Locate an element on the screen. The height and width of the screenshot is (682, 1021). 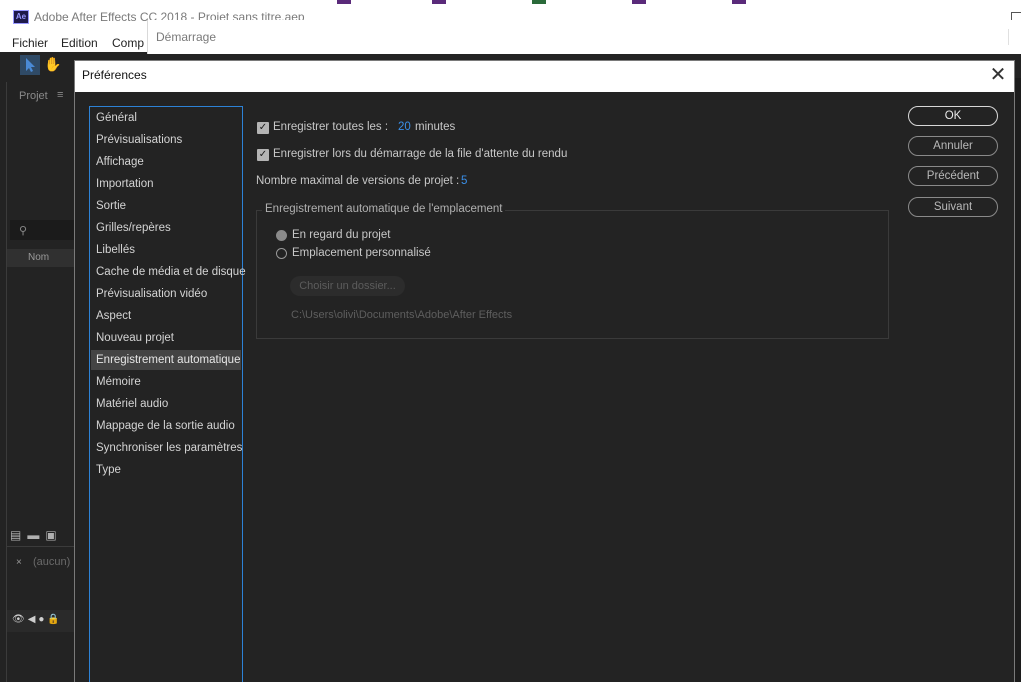
category-item: Nouveau projet is located at coordinates (166, 338).